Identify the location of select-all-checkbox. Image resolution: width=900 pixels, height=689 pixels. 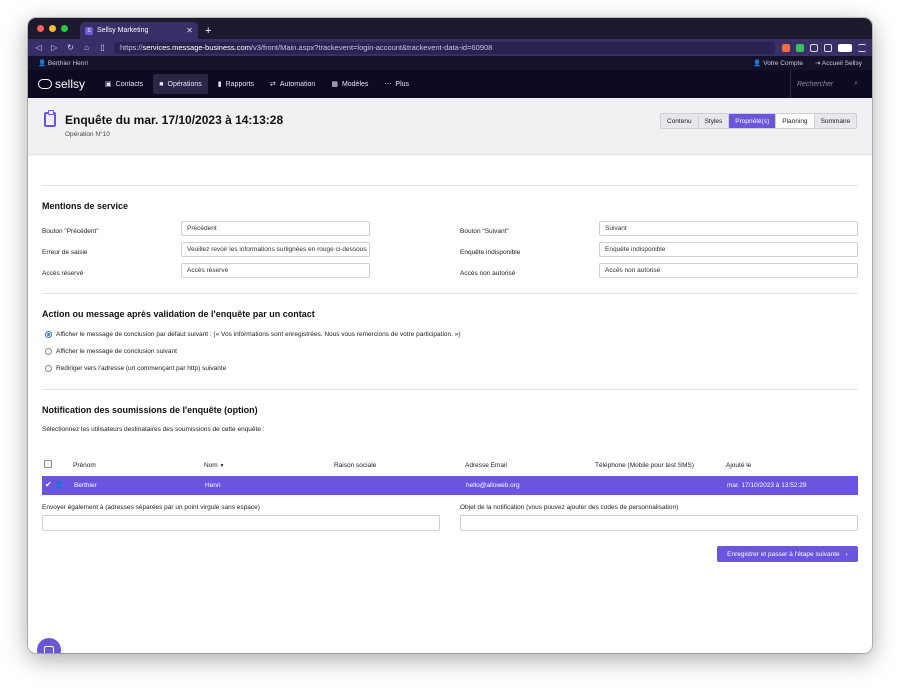
(48, 464).